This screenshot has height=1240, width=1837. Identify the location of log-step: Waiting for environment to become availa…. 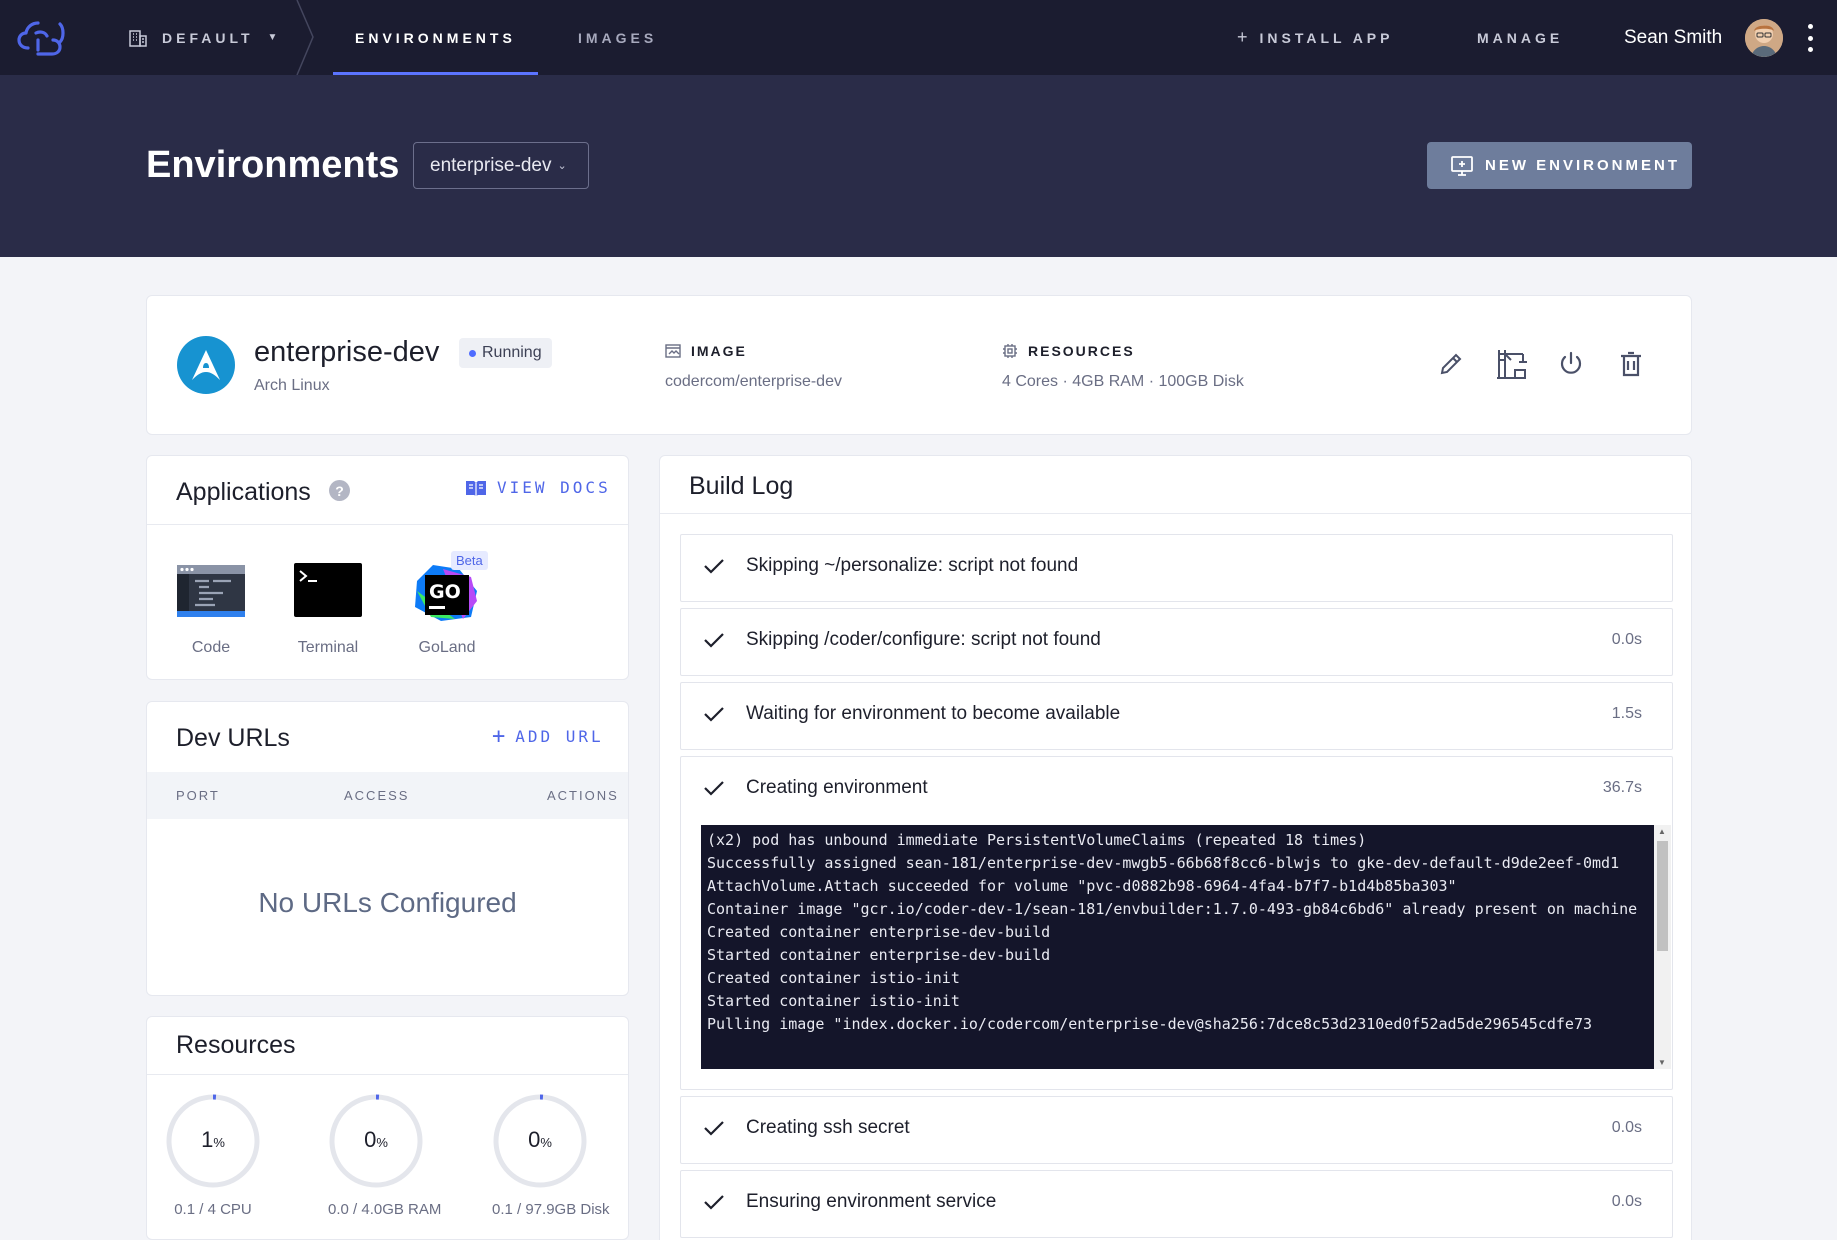
(1176, 716).